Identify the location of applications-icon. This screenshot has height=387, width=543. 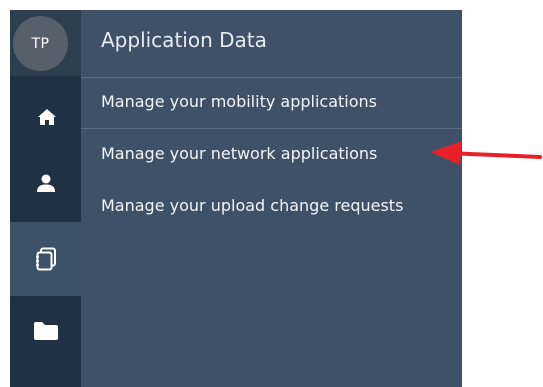
(45, 259).